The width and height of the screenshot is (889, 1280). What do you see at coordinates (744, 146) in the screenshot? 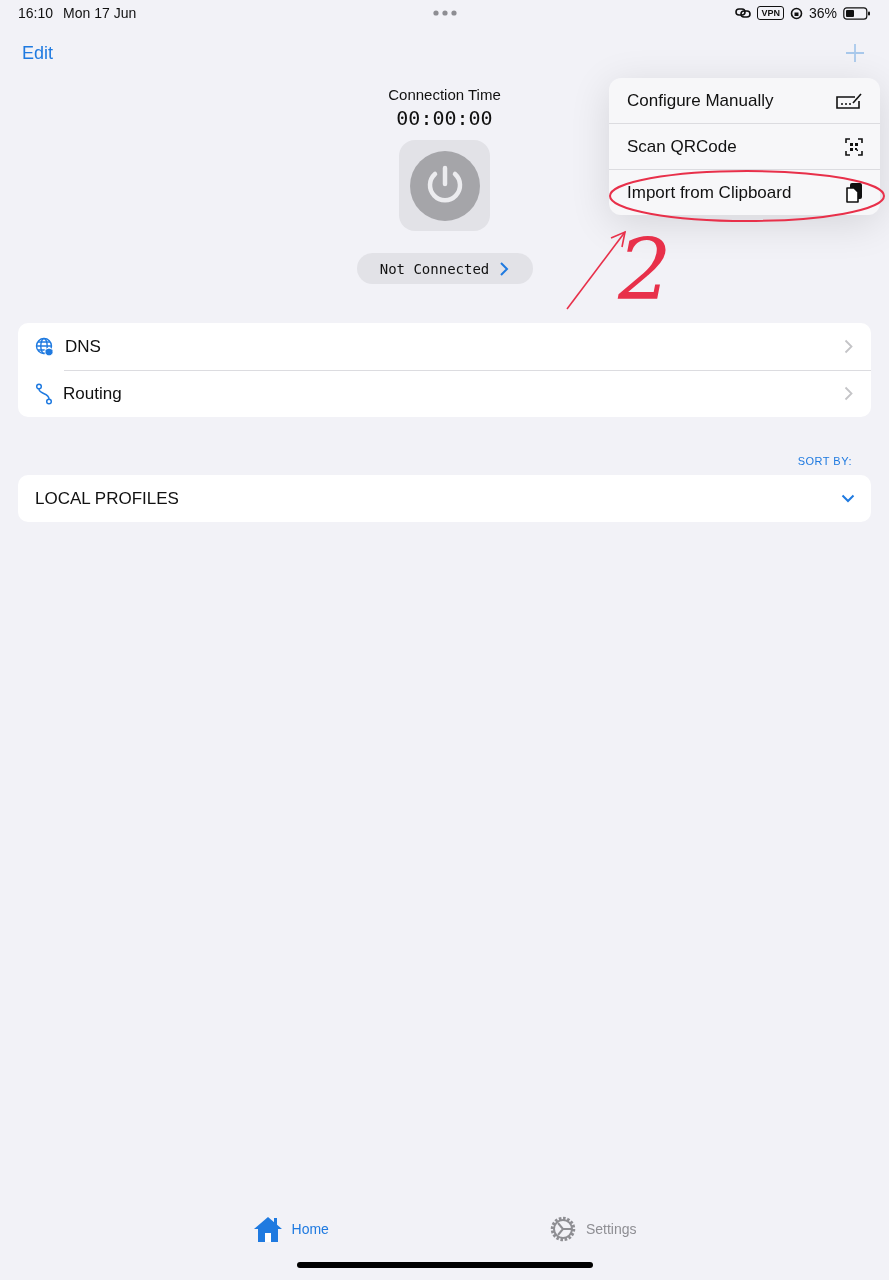
I see `menu-item: Scan QRCode` at bounding box center [744, 146].